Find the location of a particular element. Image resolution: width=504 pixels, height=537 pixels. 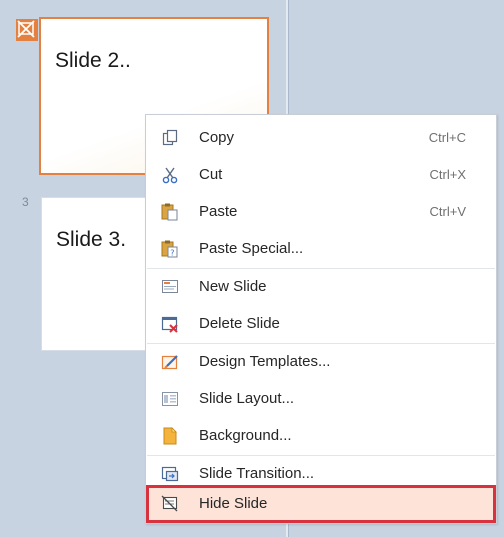

menu-item-shortcut: Ctrl+C is located at coordinates (447, 137).